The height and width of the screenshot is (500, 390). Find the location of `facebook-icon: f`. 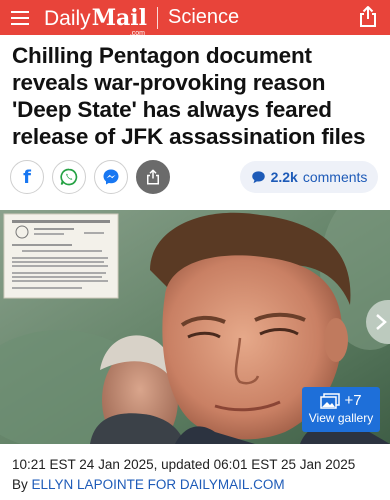

facebook-icon: f is located at coordinates (27, 177).